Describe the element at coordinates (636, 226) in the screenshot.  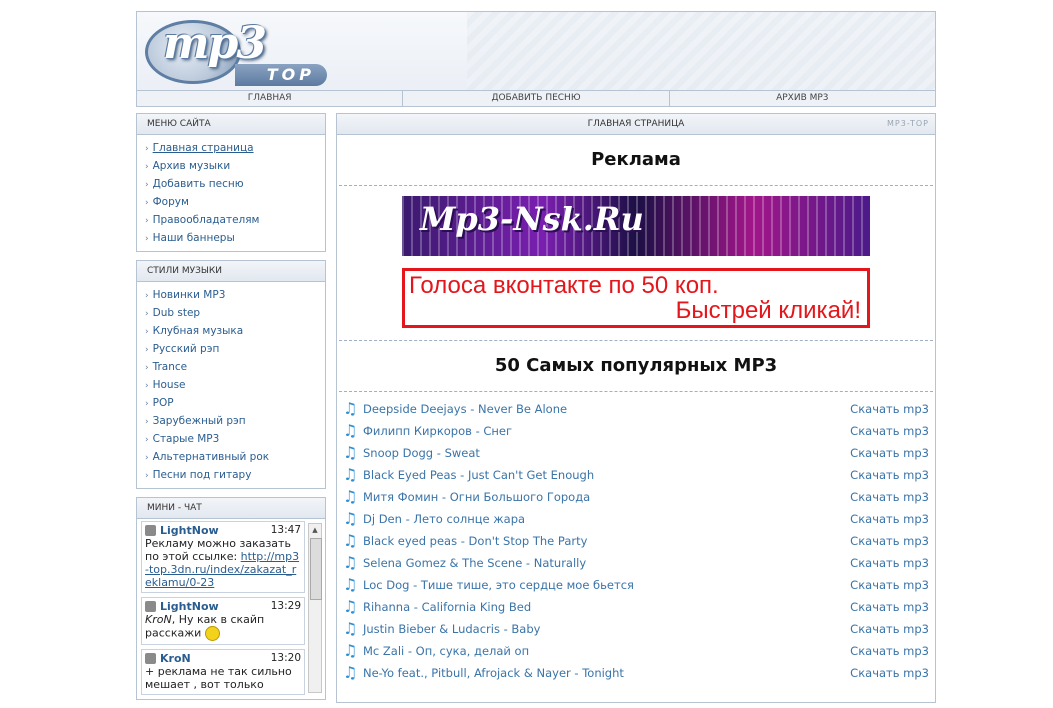
I see `mp3-nsk-banner: Mp3-Nsk.Ru` at that location.